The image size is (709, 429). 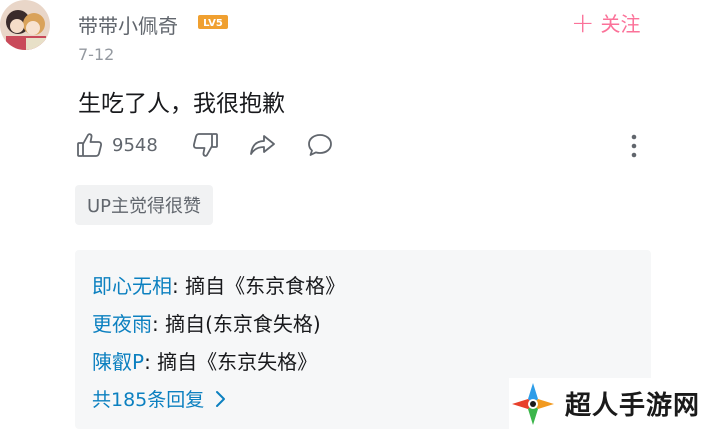 I want to click on level-text: LV5, so click(x=213, y=23).